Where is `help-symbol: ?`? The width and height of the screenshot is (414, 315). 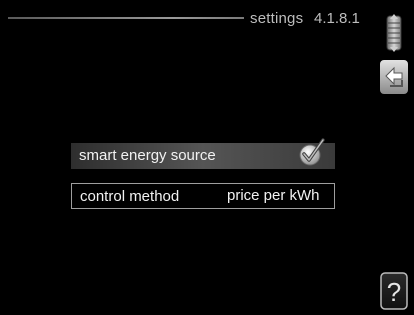
help-symbol: ? is located at coordinates (394, 292).